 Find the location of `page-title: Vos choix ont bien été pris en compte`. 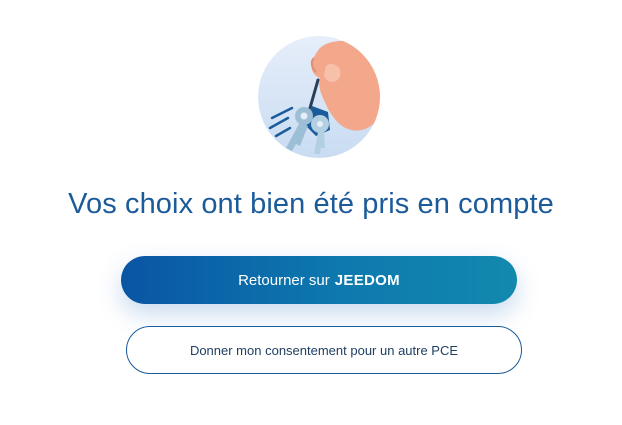

page-title: Vos choix ont bien été pris en compte is located at coordinates (311, 204).